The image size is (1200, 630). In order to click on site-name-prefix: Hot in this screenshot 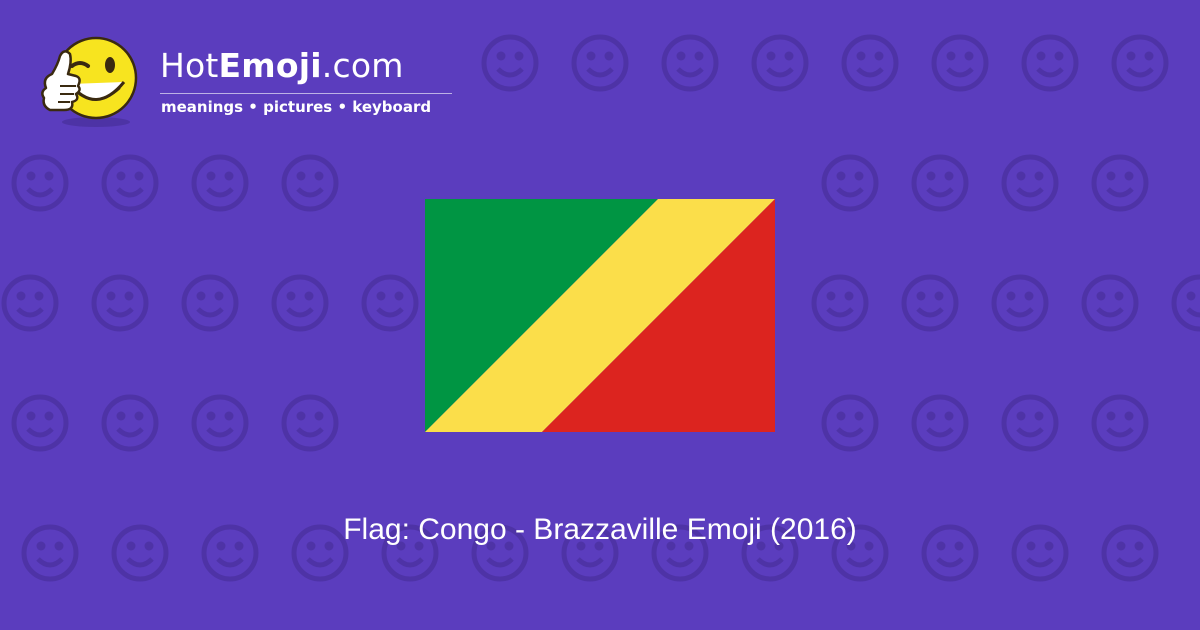, I will do `click(189, 65)`.